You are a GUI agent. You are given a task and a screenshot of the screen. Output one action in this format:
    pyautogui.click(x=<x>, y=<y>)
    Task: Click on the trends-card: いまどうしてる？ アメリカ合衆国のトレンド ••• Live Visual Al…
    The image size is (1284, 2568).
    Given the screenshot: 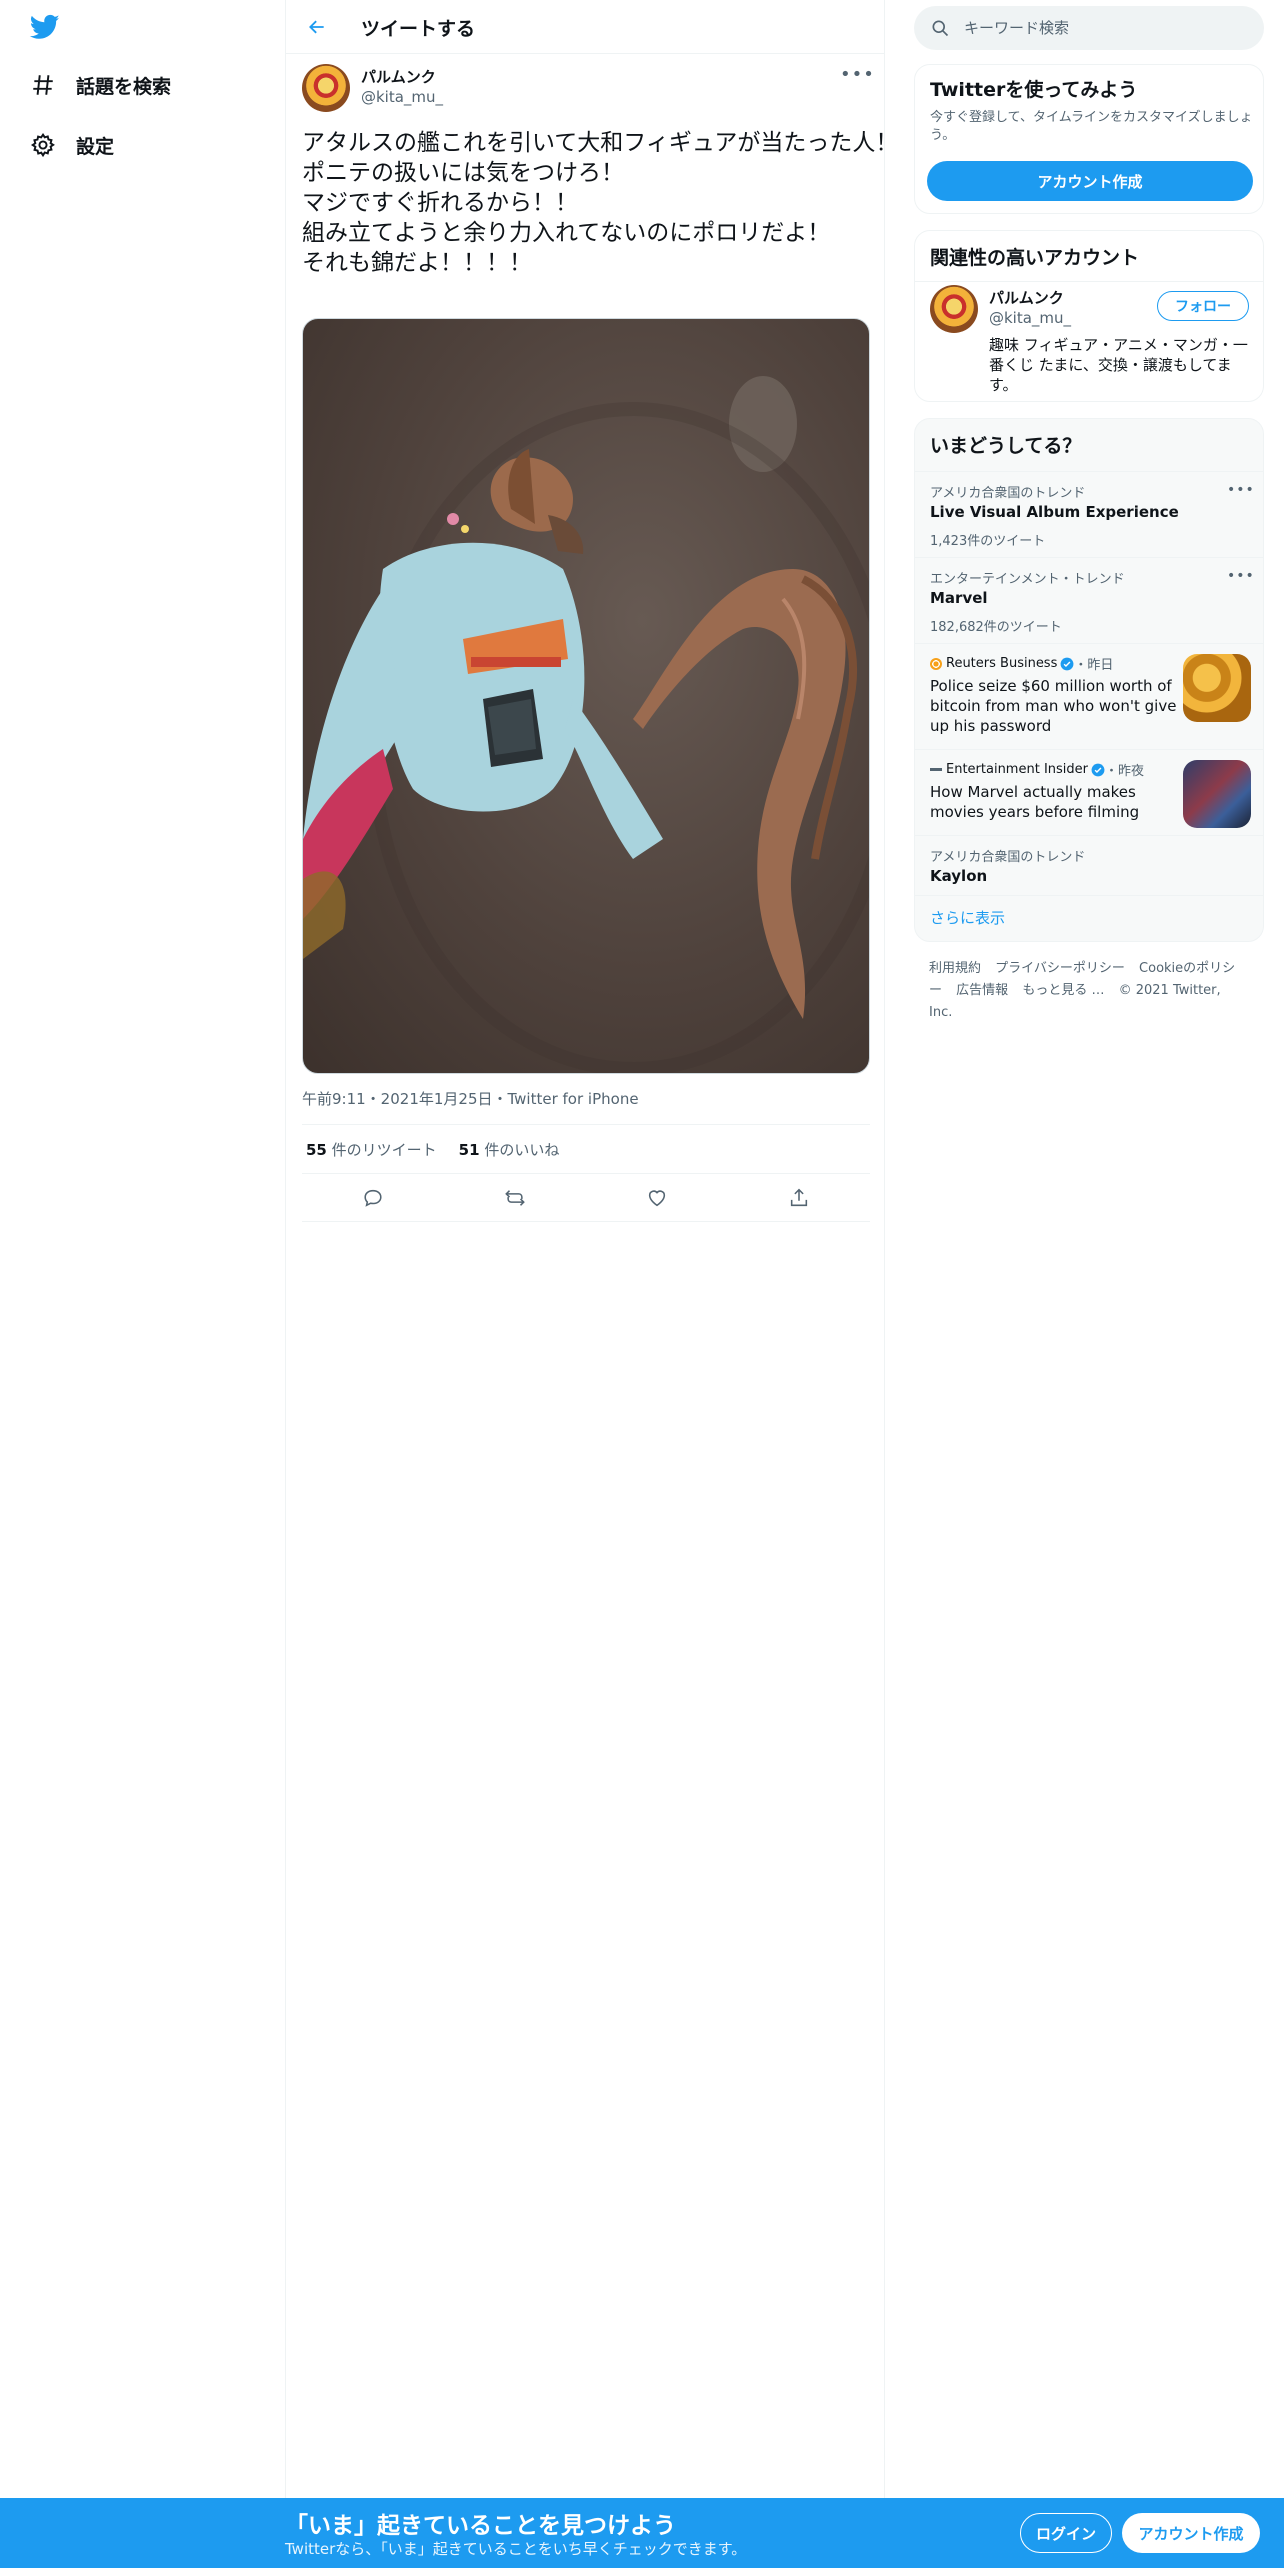 What is the action you would take?
    pyautogui.click(x=1089, y=680)
    